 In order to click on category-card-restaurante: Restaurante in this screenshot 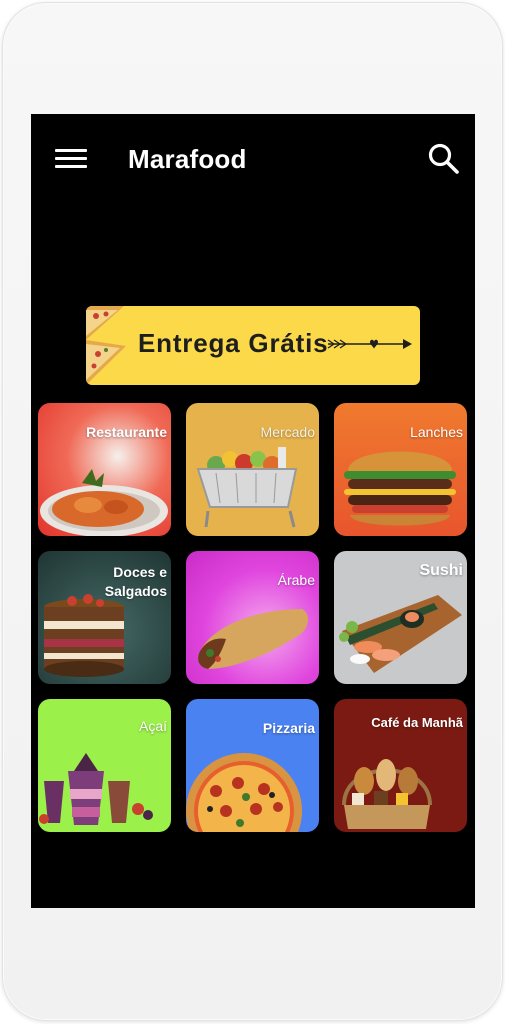, I will do `click(104, 469)`.